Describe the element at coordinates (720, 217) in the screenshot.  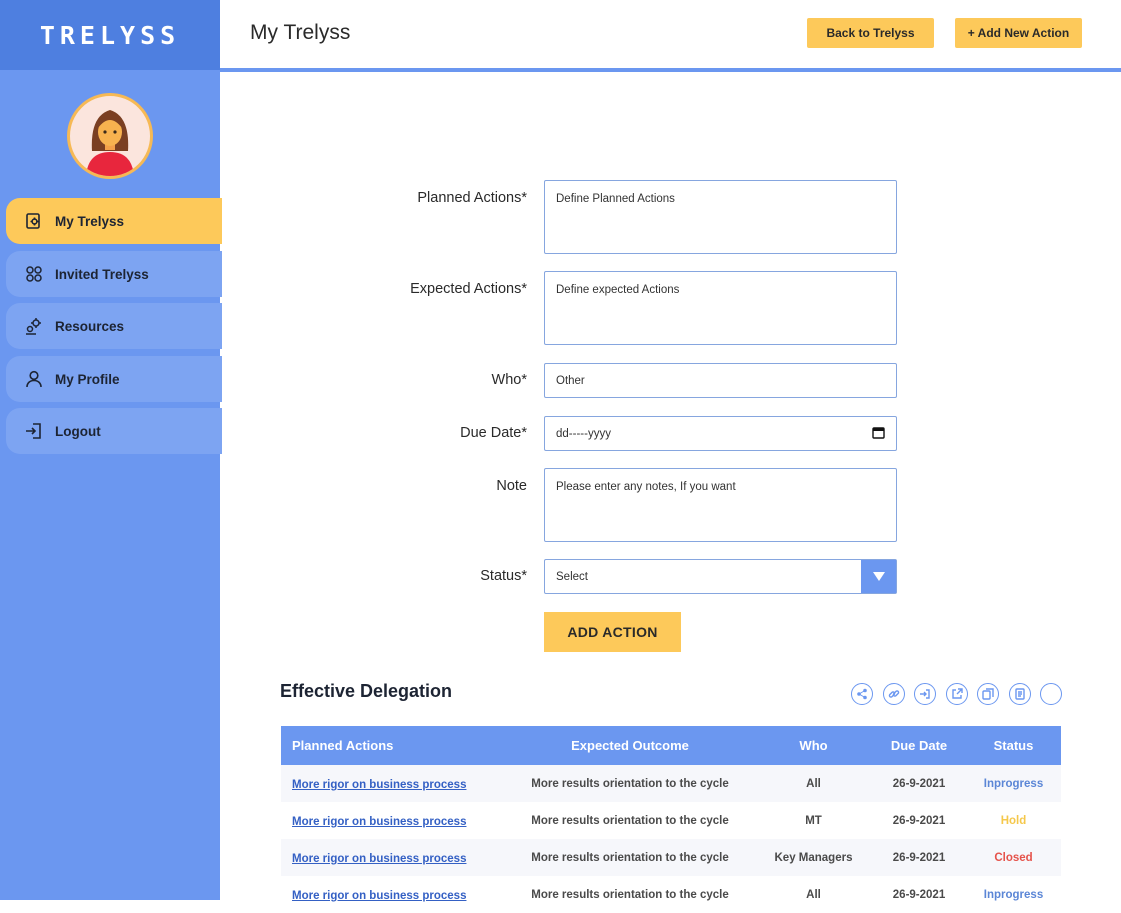
I see `planned-actions-field: Define Planned Actions` at that location.